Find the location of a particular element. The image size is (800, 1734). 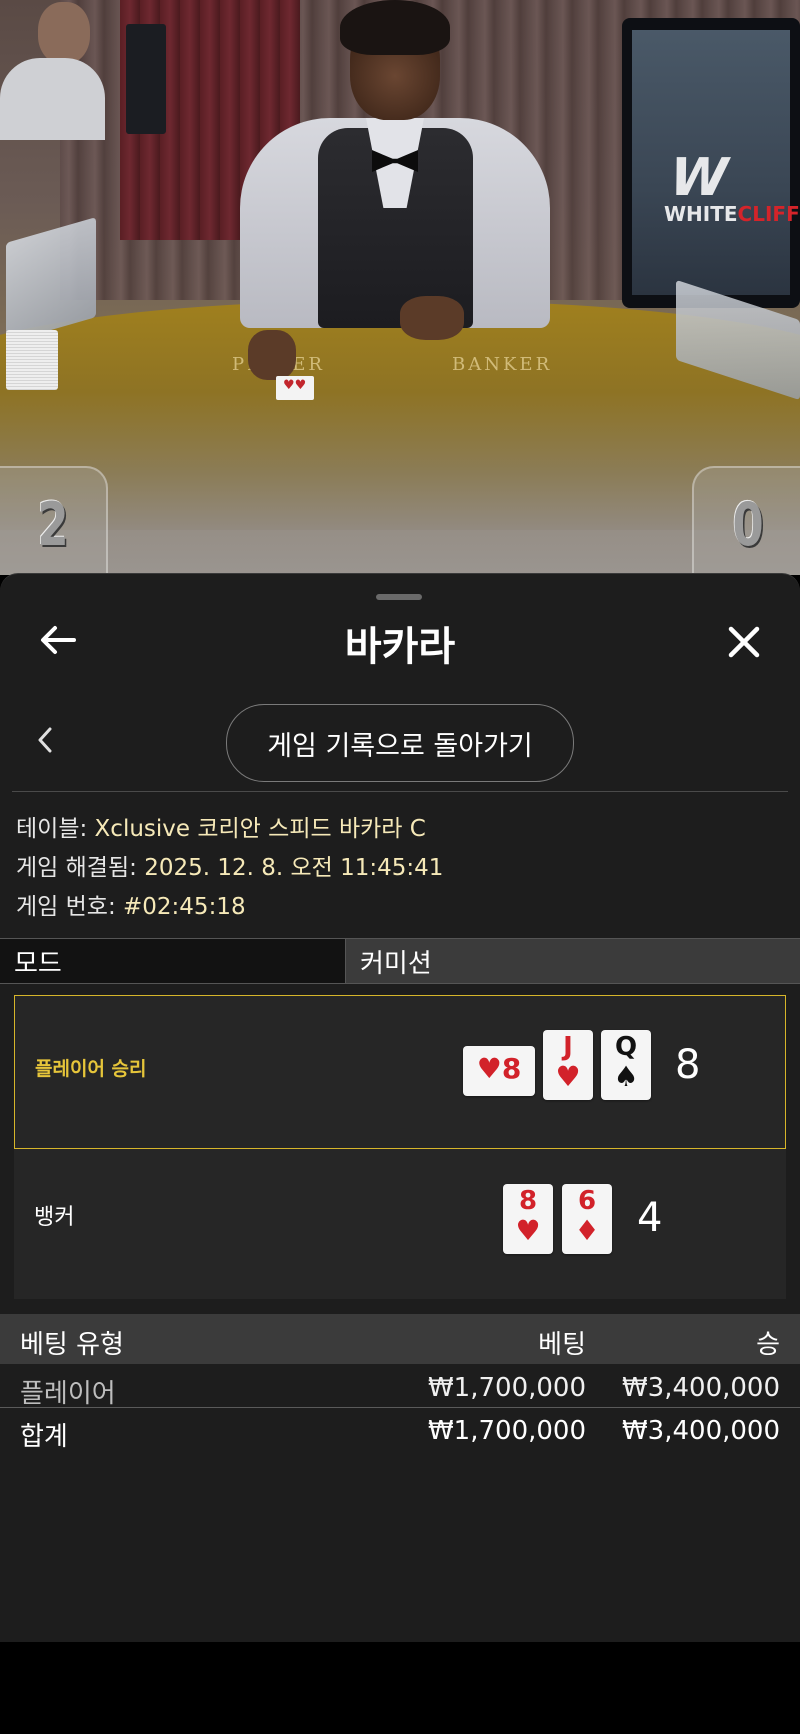

bet-amount: ₩1,700,000 is located at coordinates (506, 1388).